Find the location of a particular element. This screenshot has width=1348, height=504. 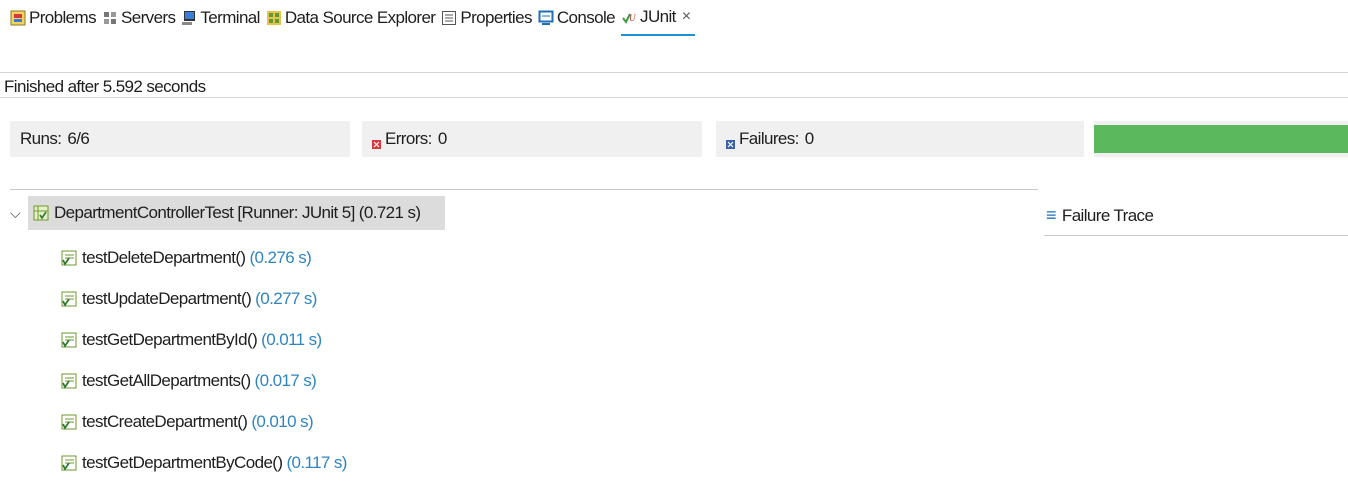

failures-counter: Failures: 0 is located at coordinates (900, 139).